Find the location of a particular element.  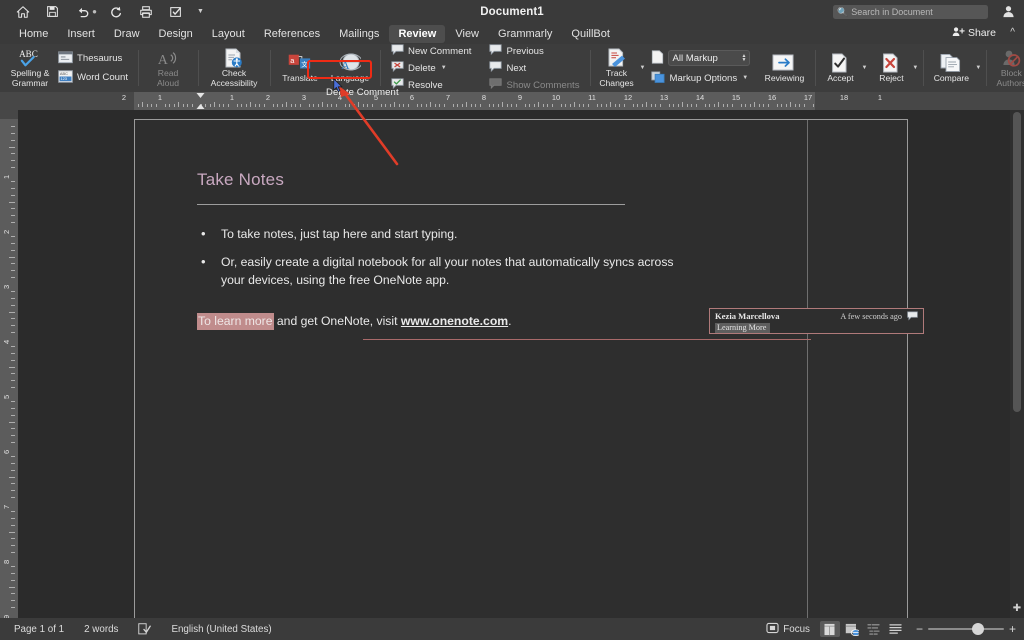

indent-marker is located at coordinates (200, 101).